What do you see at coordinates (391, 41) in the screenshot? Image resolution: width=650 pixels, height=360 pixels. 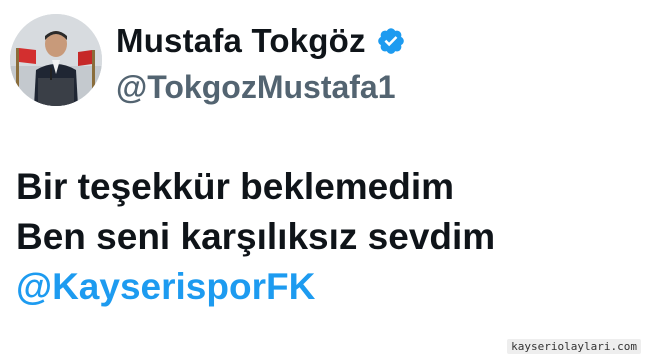 I see `verified-badge-icon` at bounding box center [391, 41].